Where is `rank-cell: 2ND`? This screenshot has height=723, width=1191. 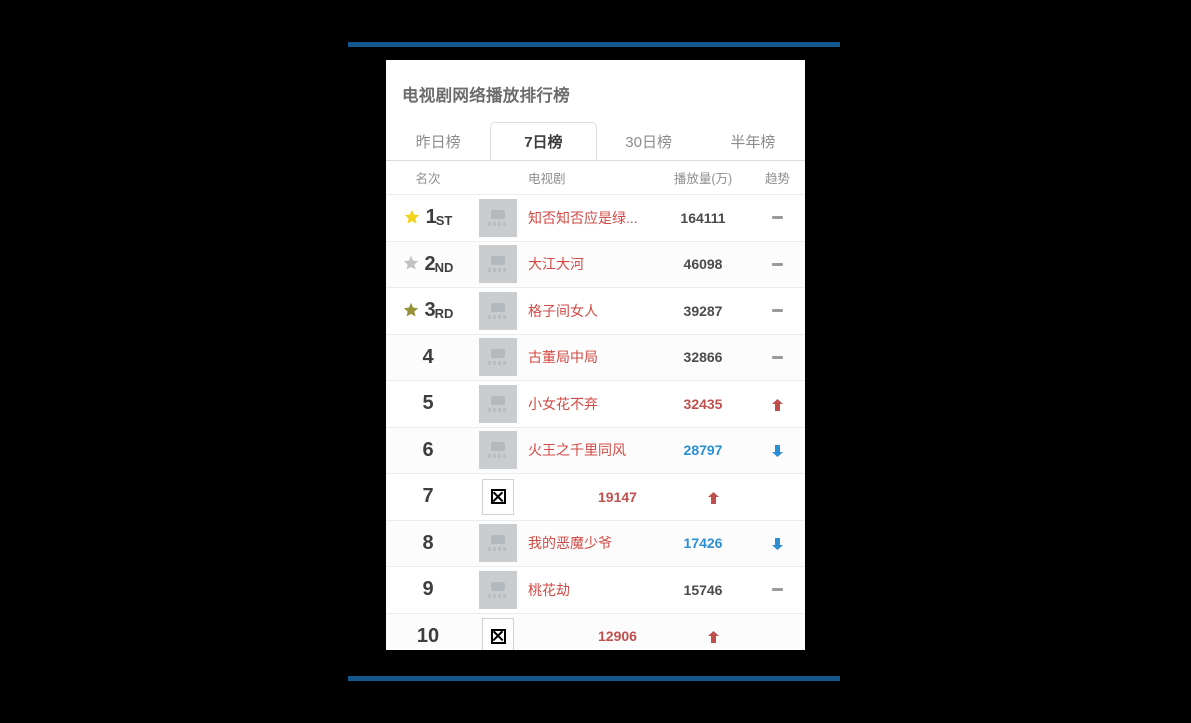 rank-cell: 2ND is located at coordinates (428, 264).